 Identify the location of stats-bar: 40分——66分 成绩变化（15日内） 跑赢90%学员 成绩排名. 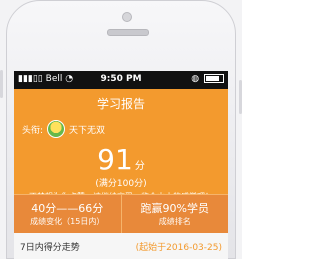
(121, 214).